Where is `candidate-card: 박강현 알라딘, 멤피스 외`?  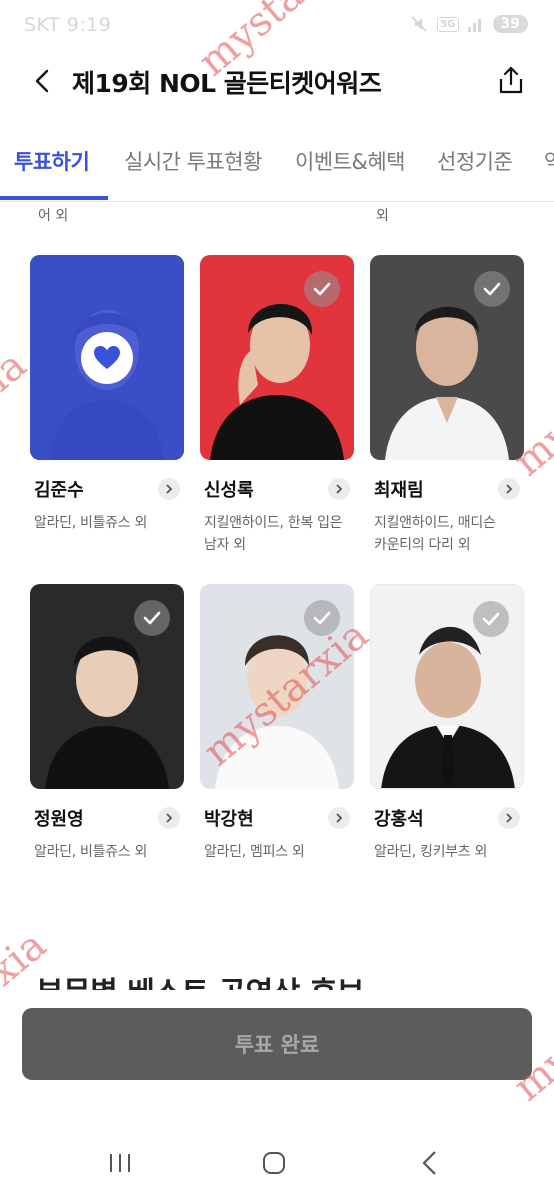
candidate-card: 박강현 알라딘, 멤피스 외 is located at coordinates (277, 723).